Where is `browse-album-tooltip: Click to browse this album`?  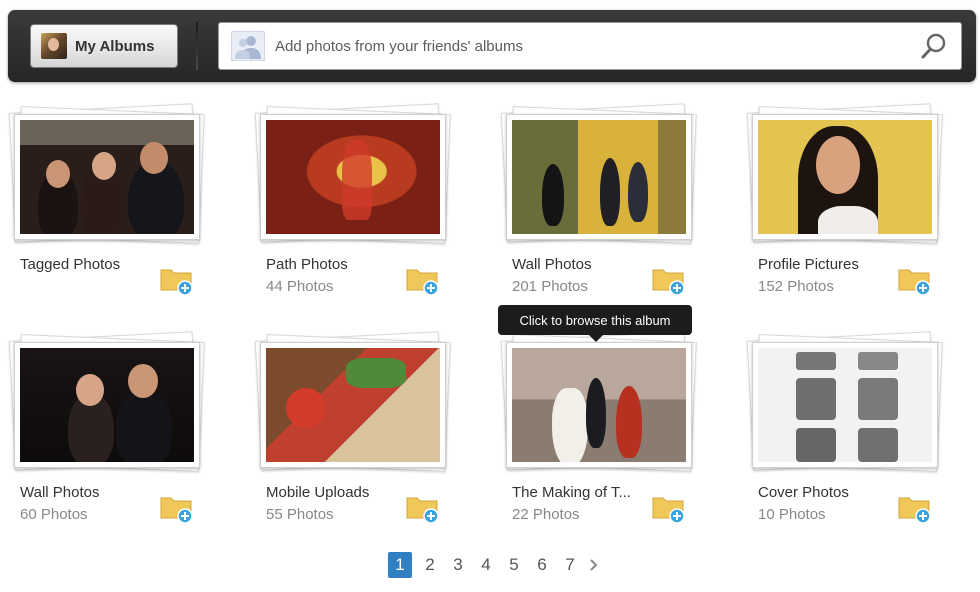
browse-album-tooltip: Click to browse this album is located at coordinates (595, 323).